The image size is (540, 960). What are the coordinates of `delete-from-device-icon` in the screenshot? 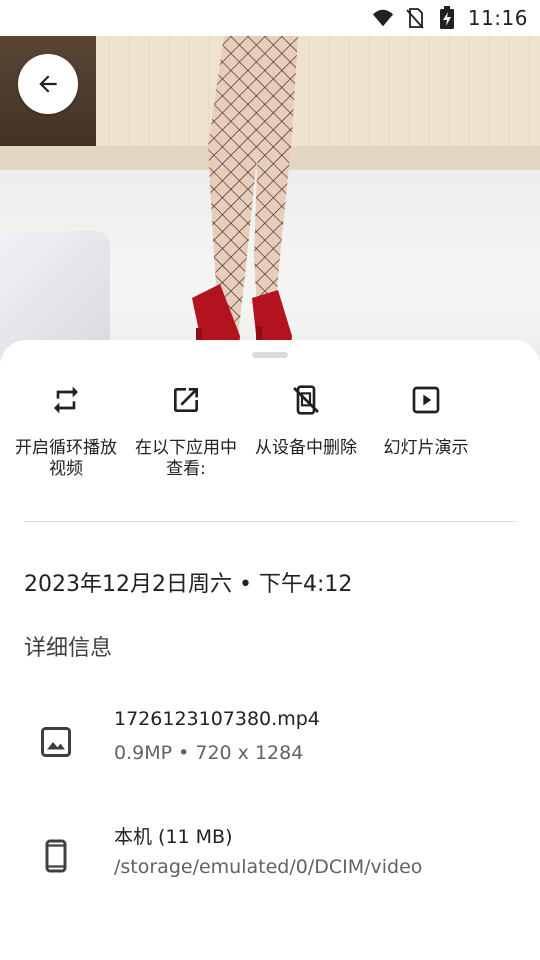 It's located at (306, 400).